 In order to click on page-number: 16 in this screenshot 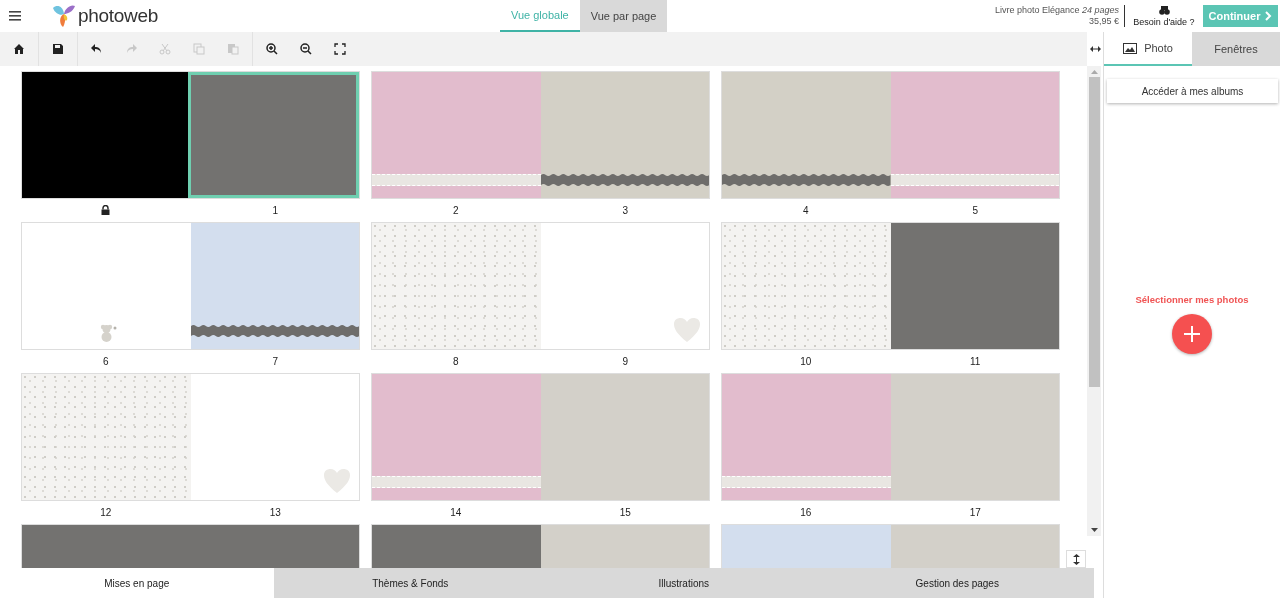, I will do `click(806, 512)`.